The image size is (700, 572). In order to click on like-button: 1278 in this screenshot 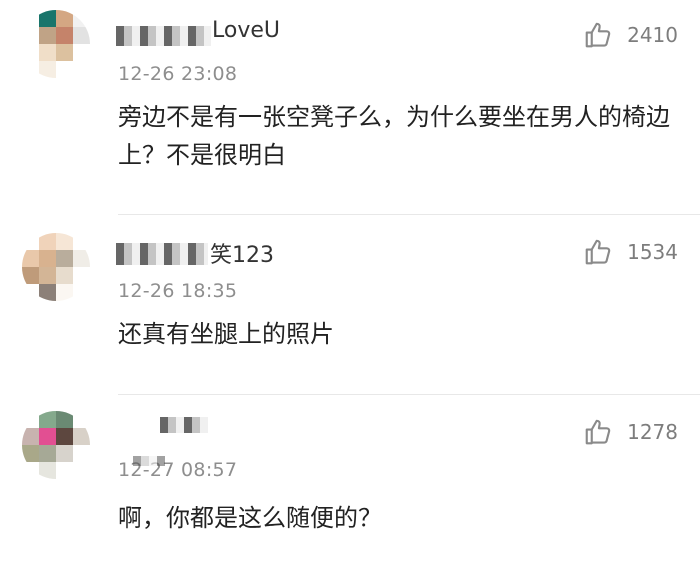, I will do `click(630, 432)`.